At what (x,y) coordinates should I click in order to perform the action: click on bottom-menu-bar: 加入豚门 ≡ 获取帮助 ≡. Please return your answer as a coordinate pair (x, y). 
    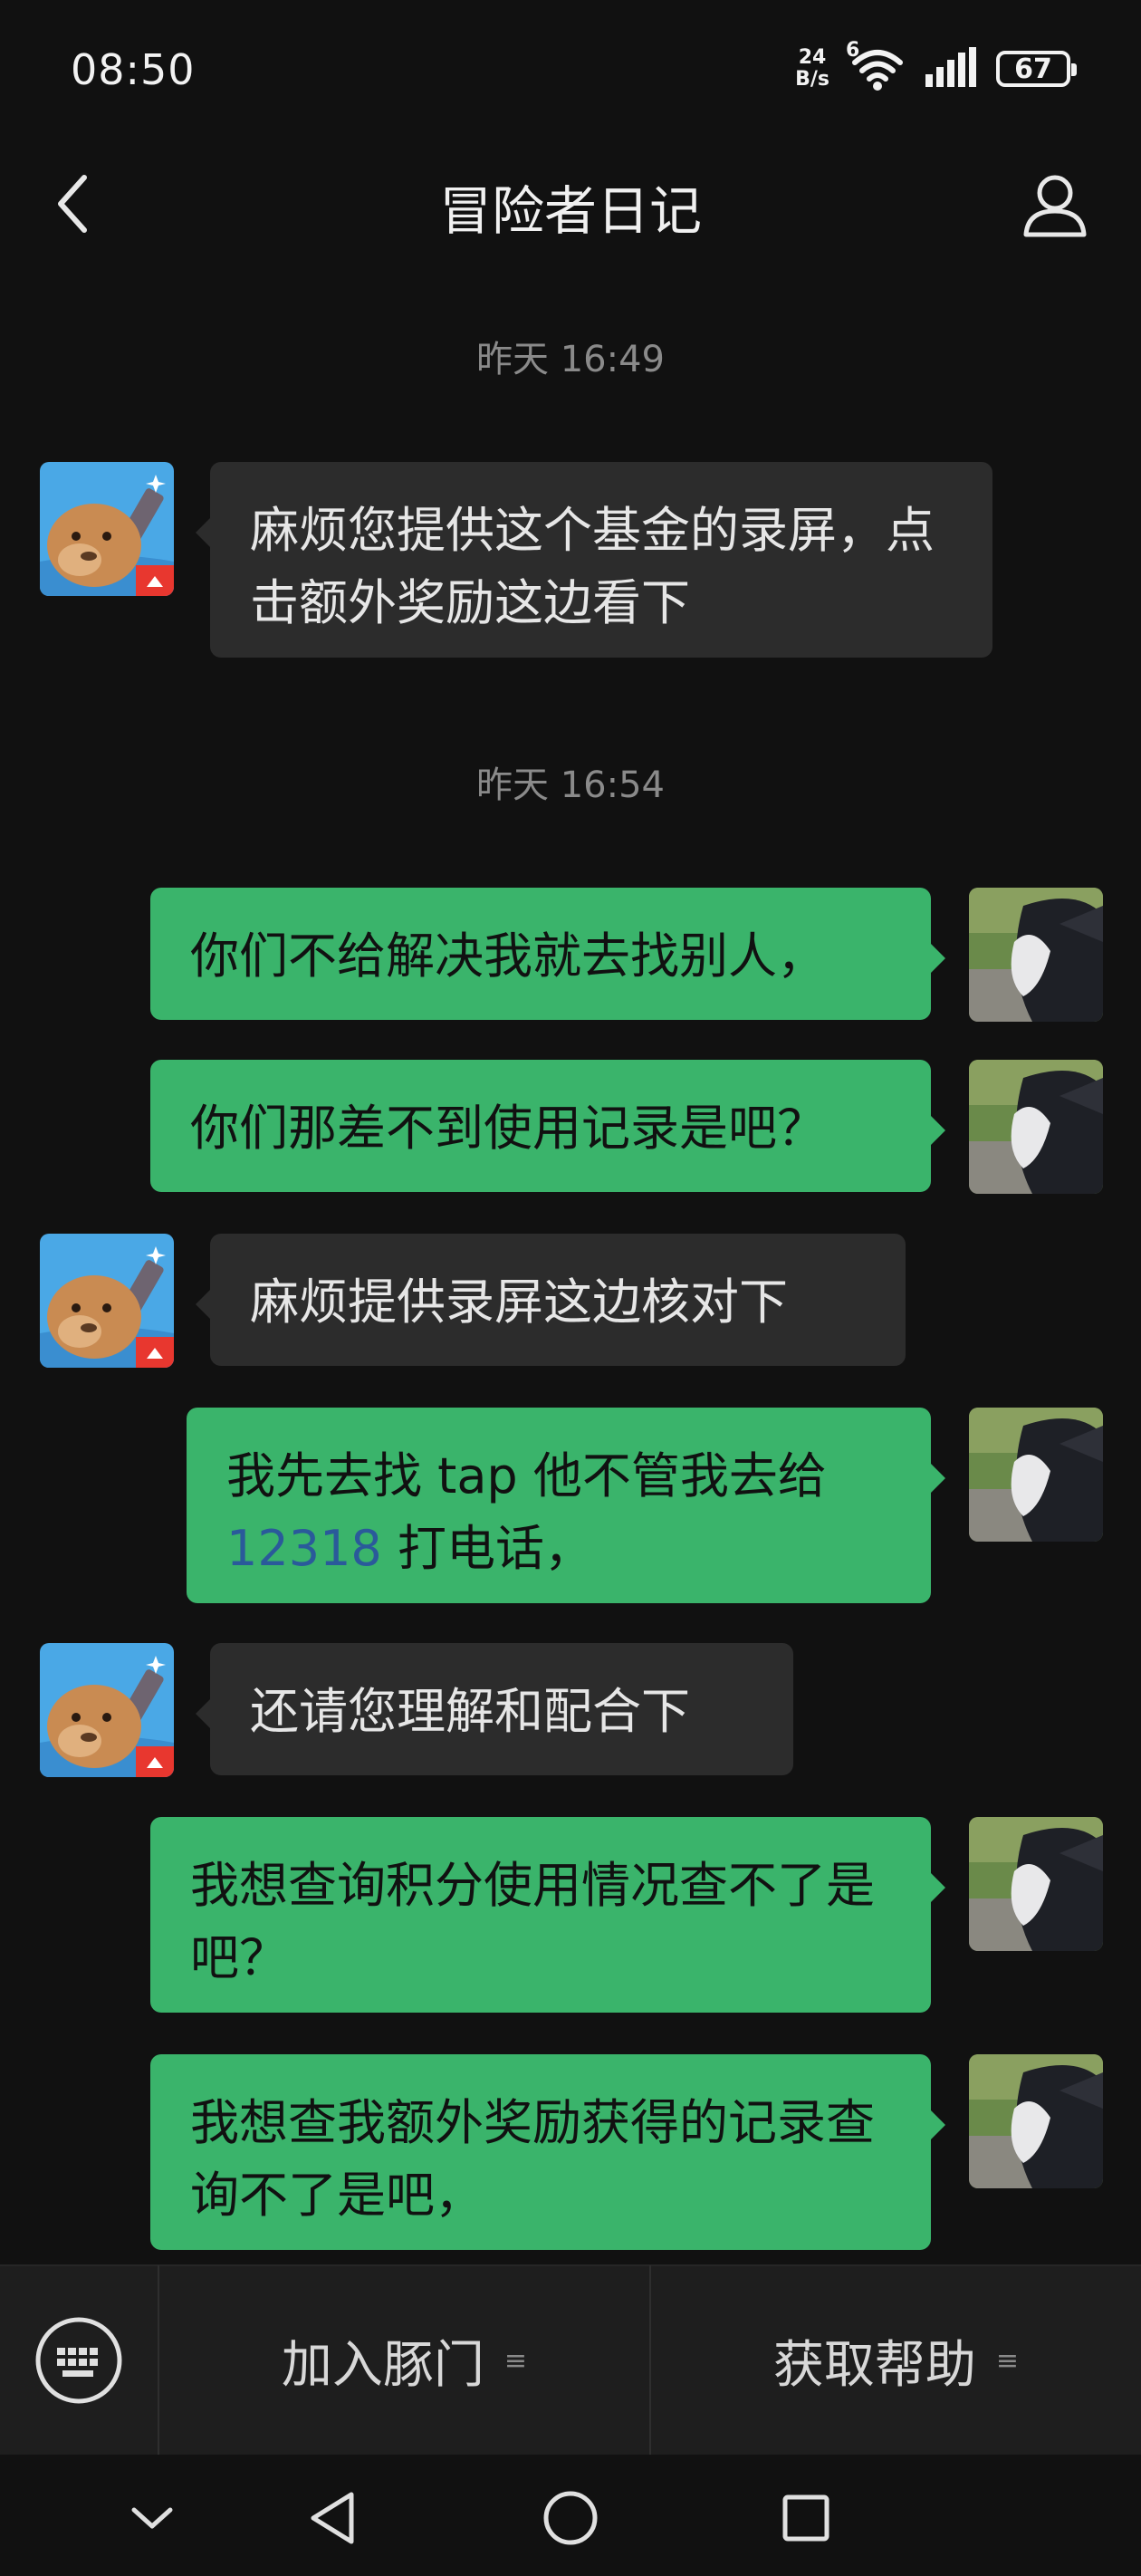
    Looking at the image, I should click on (570, 2360).